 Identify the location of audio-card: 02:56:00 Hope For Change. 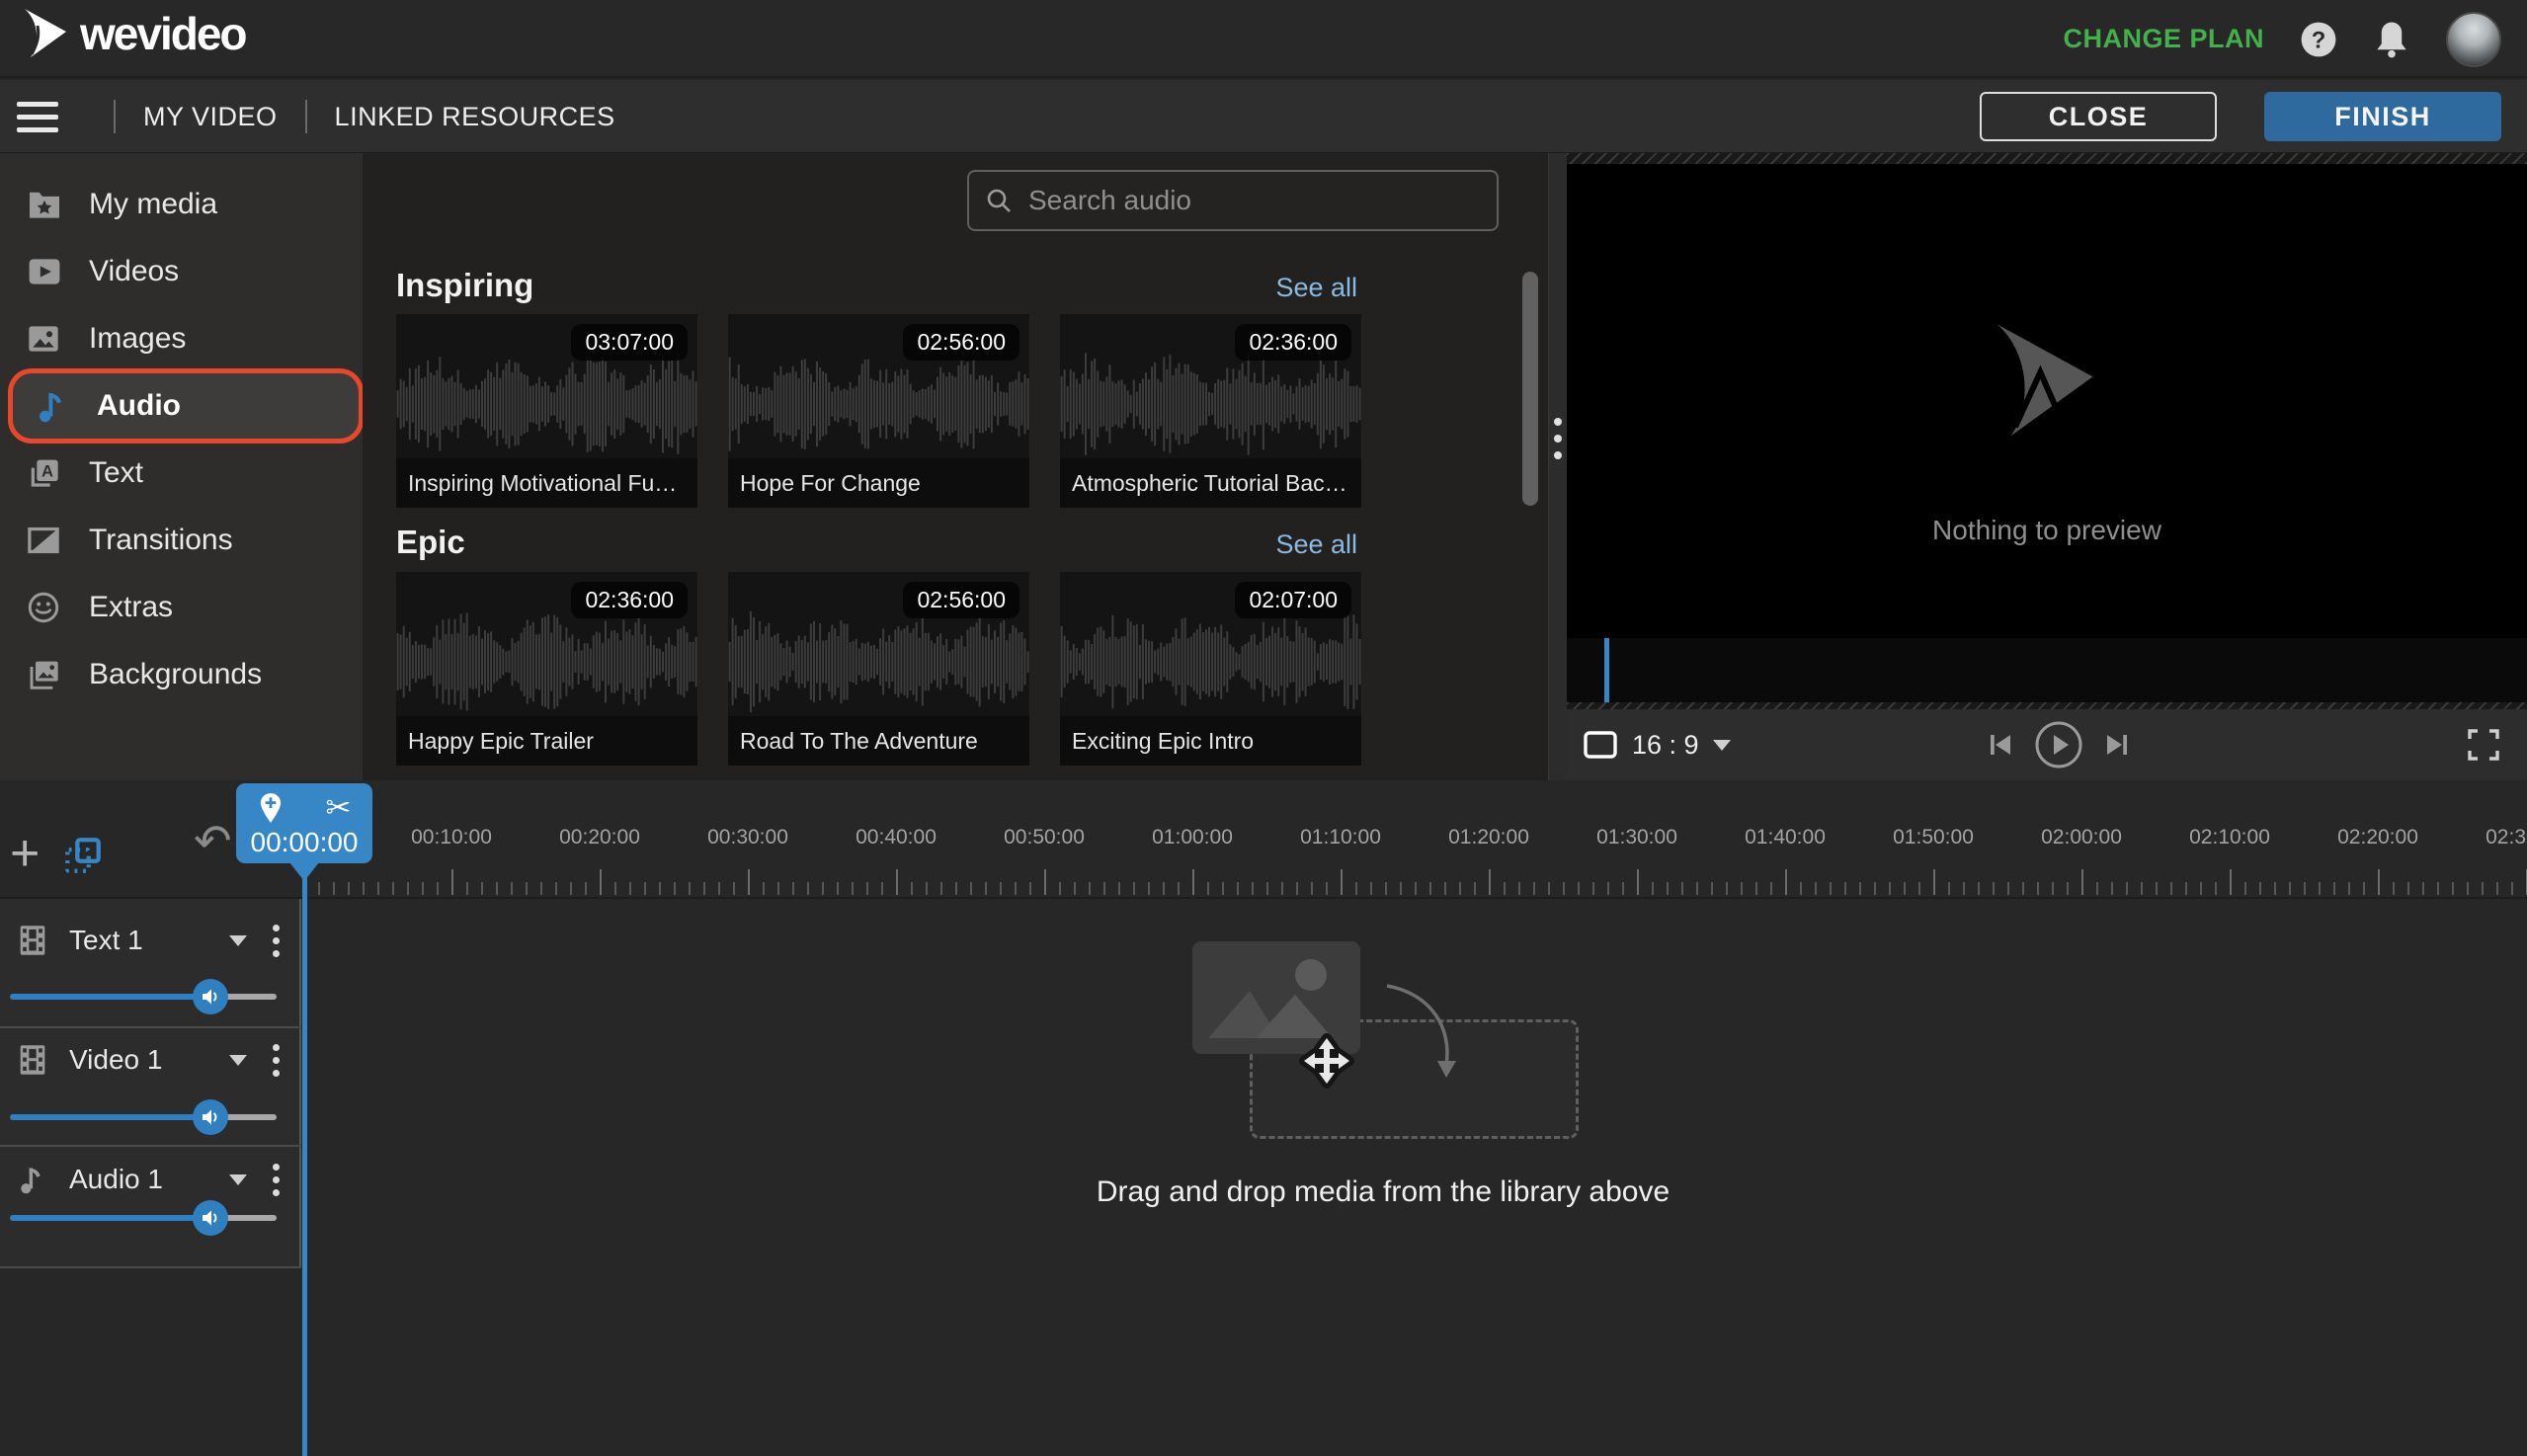
(878, 411).